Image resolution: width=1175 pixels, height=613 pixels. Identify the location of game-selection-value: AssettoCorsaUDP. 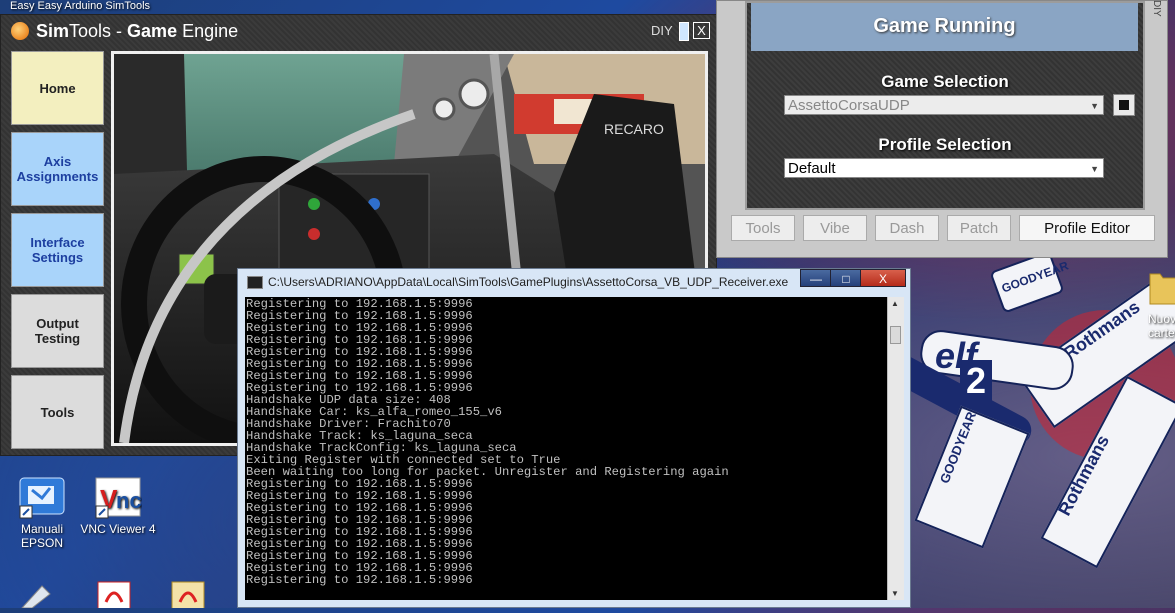
(849, 105).